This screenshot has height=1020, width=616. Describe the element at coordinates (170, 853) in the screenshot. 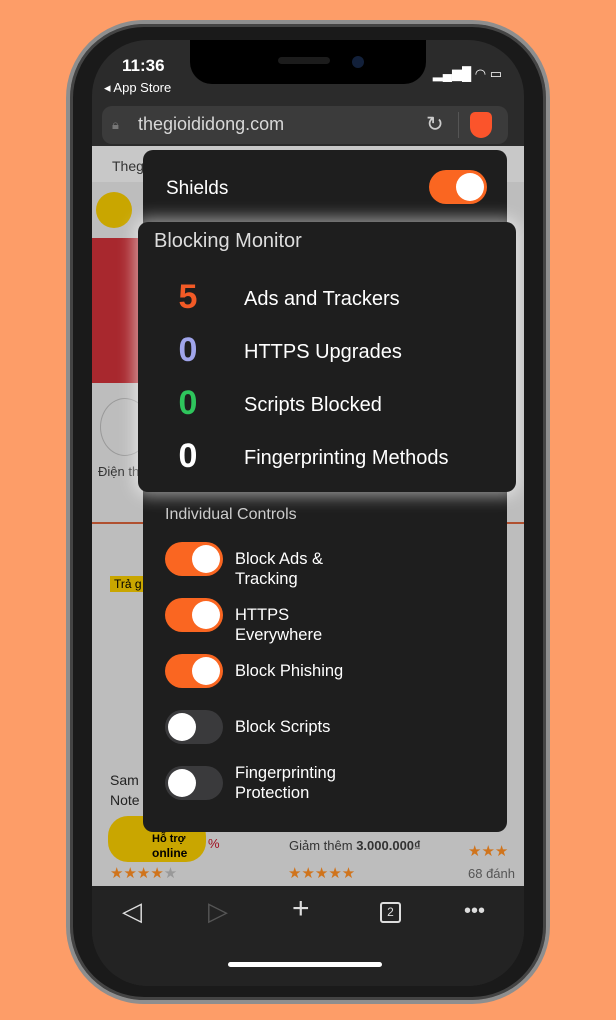

I see `support-text-line2: online` at that location.